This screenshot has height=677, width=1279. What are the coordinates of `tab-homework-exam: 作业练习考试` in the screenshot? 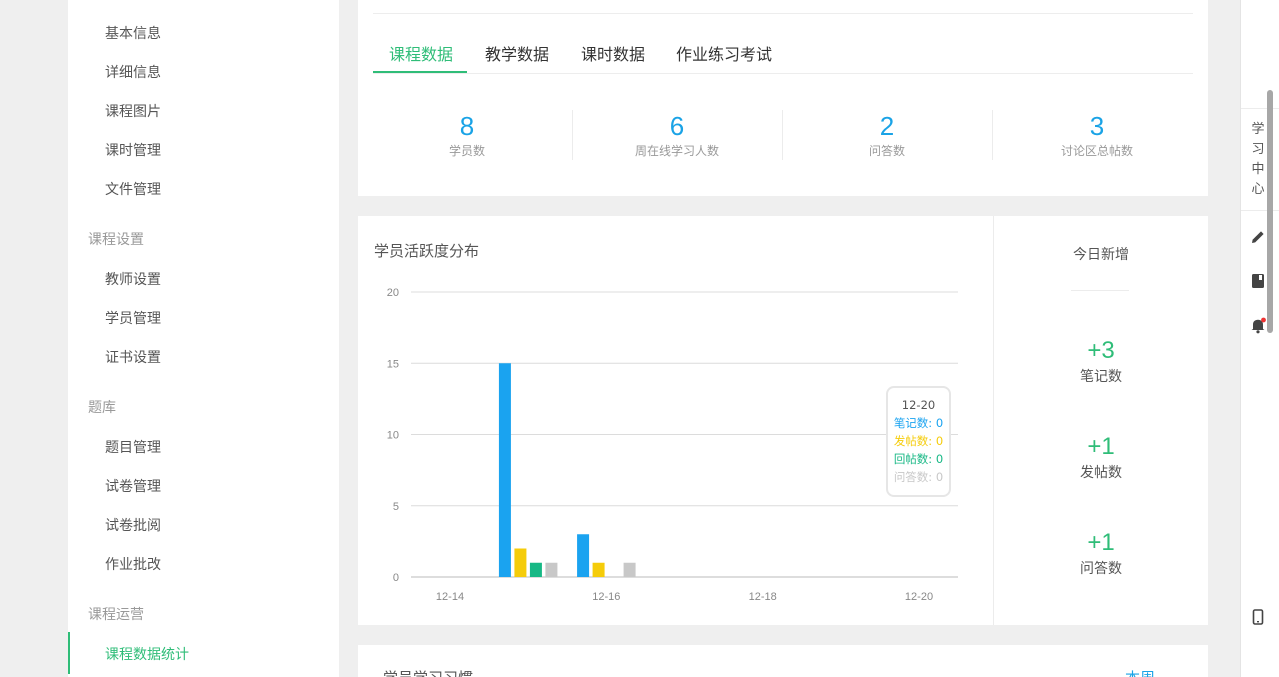 It's located at (724, 53).